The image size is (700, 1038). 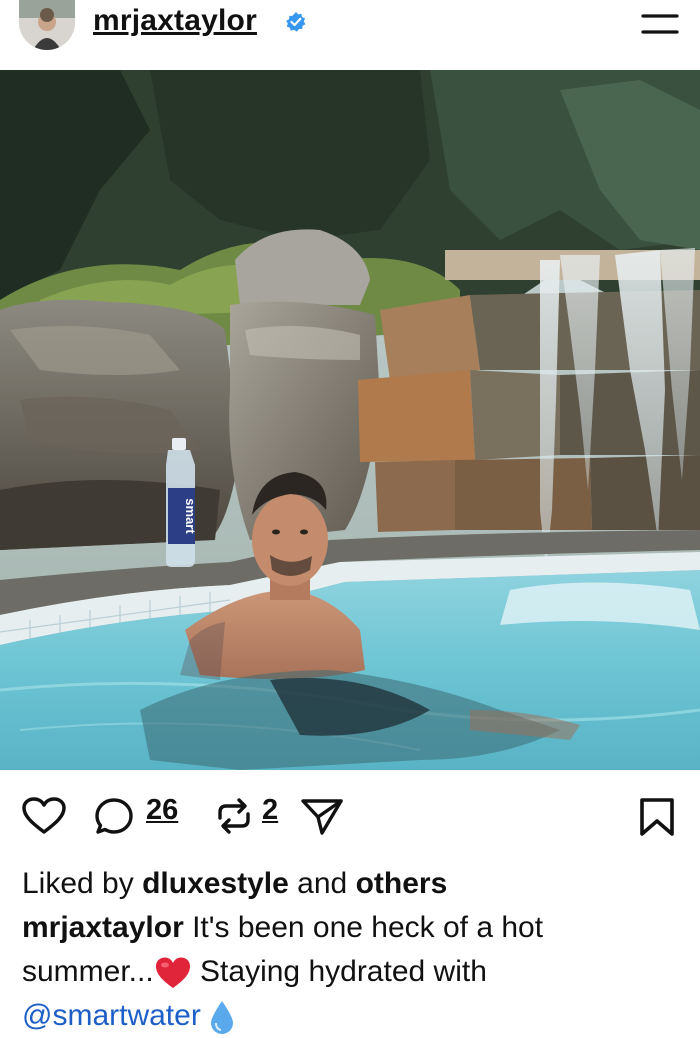 I want to click on caption-text-1: It's been one heck of a hot, so click(x=368, y=927).